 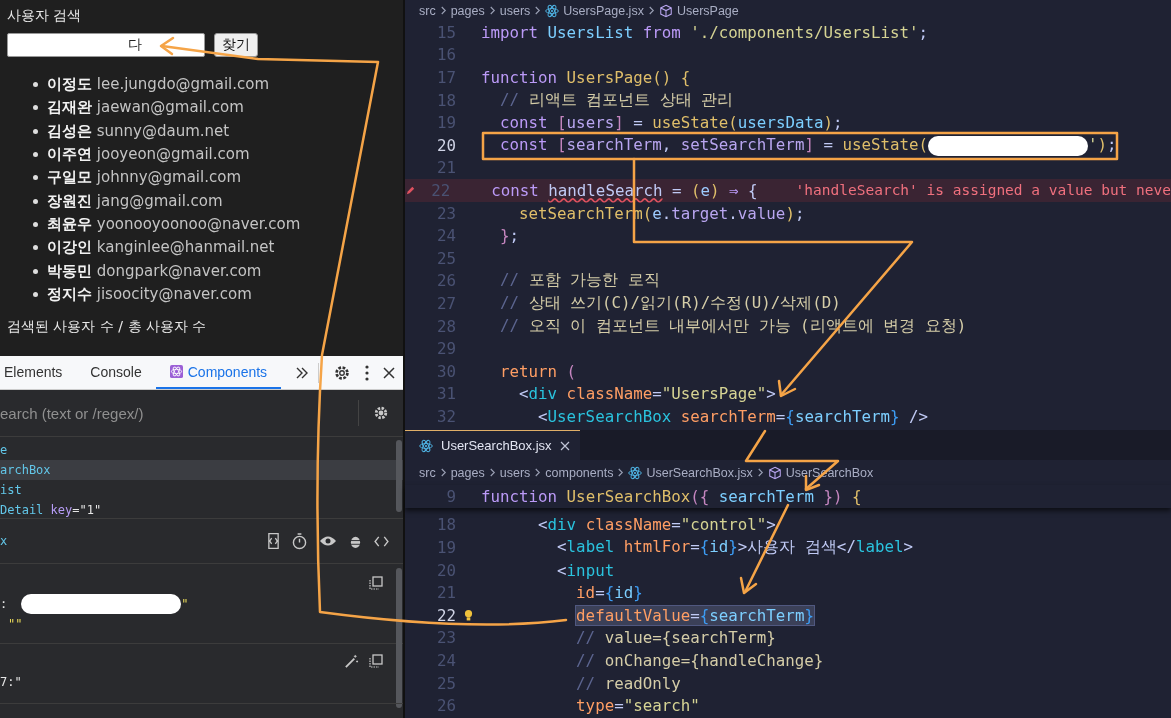 I want to click on component-tree-item: ist, so click(x=201, y=490).